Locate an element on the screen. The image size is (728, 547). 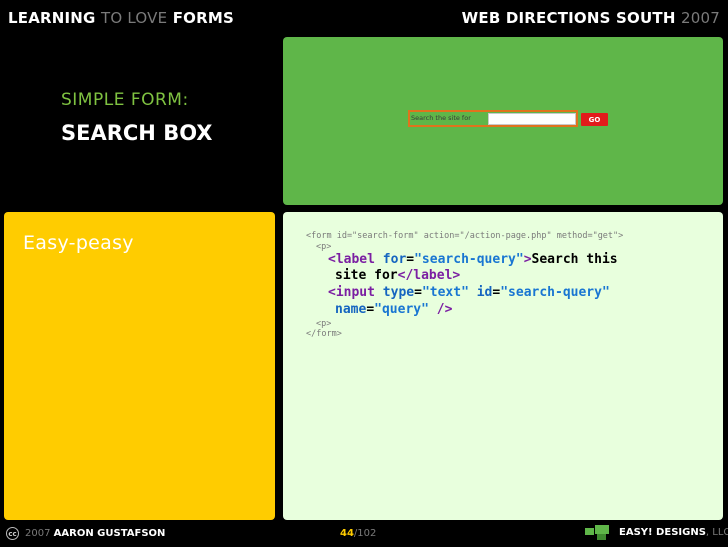
code-label-tag: <label is located at coordinates (351, 259).